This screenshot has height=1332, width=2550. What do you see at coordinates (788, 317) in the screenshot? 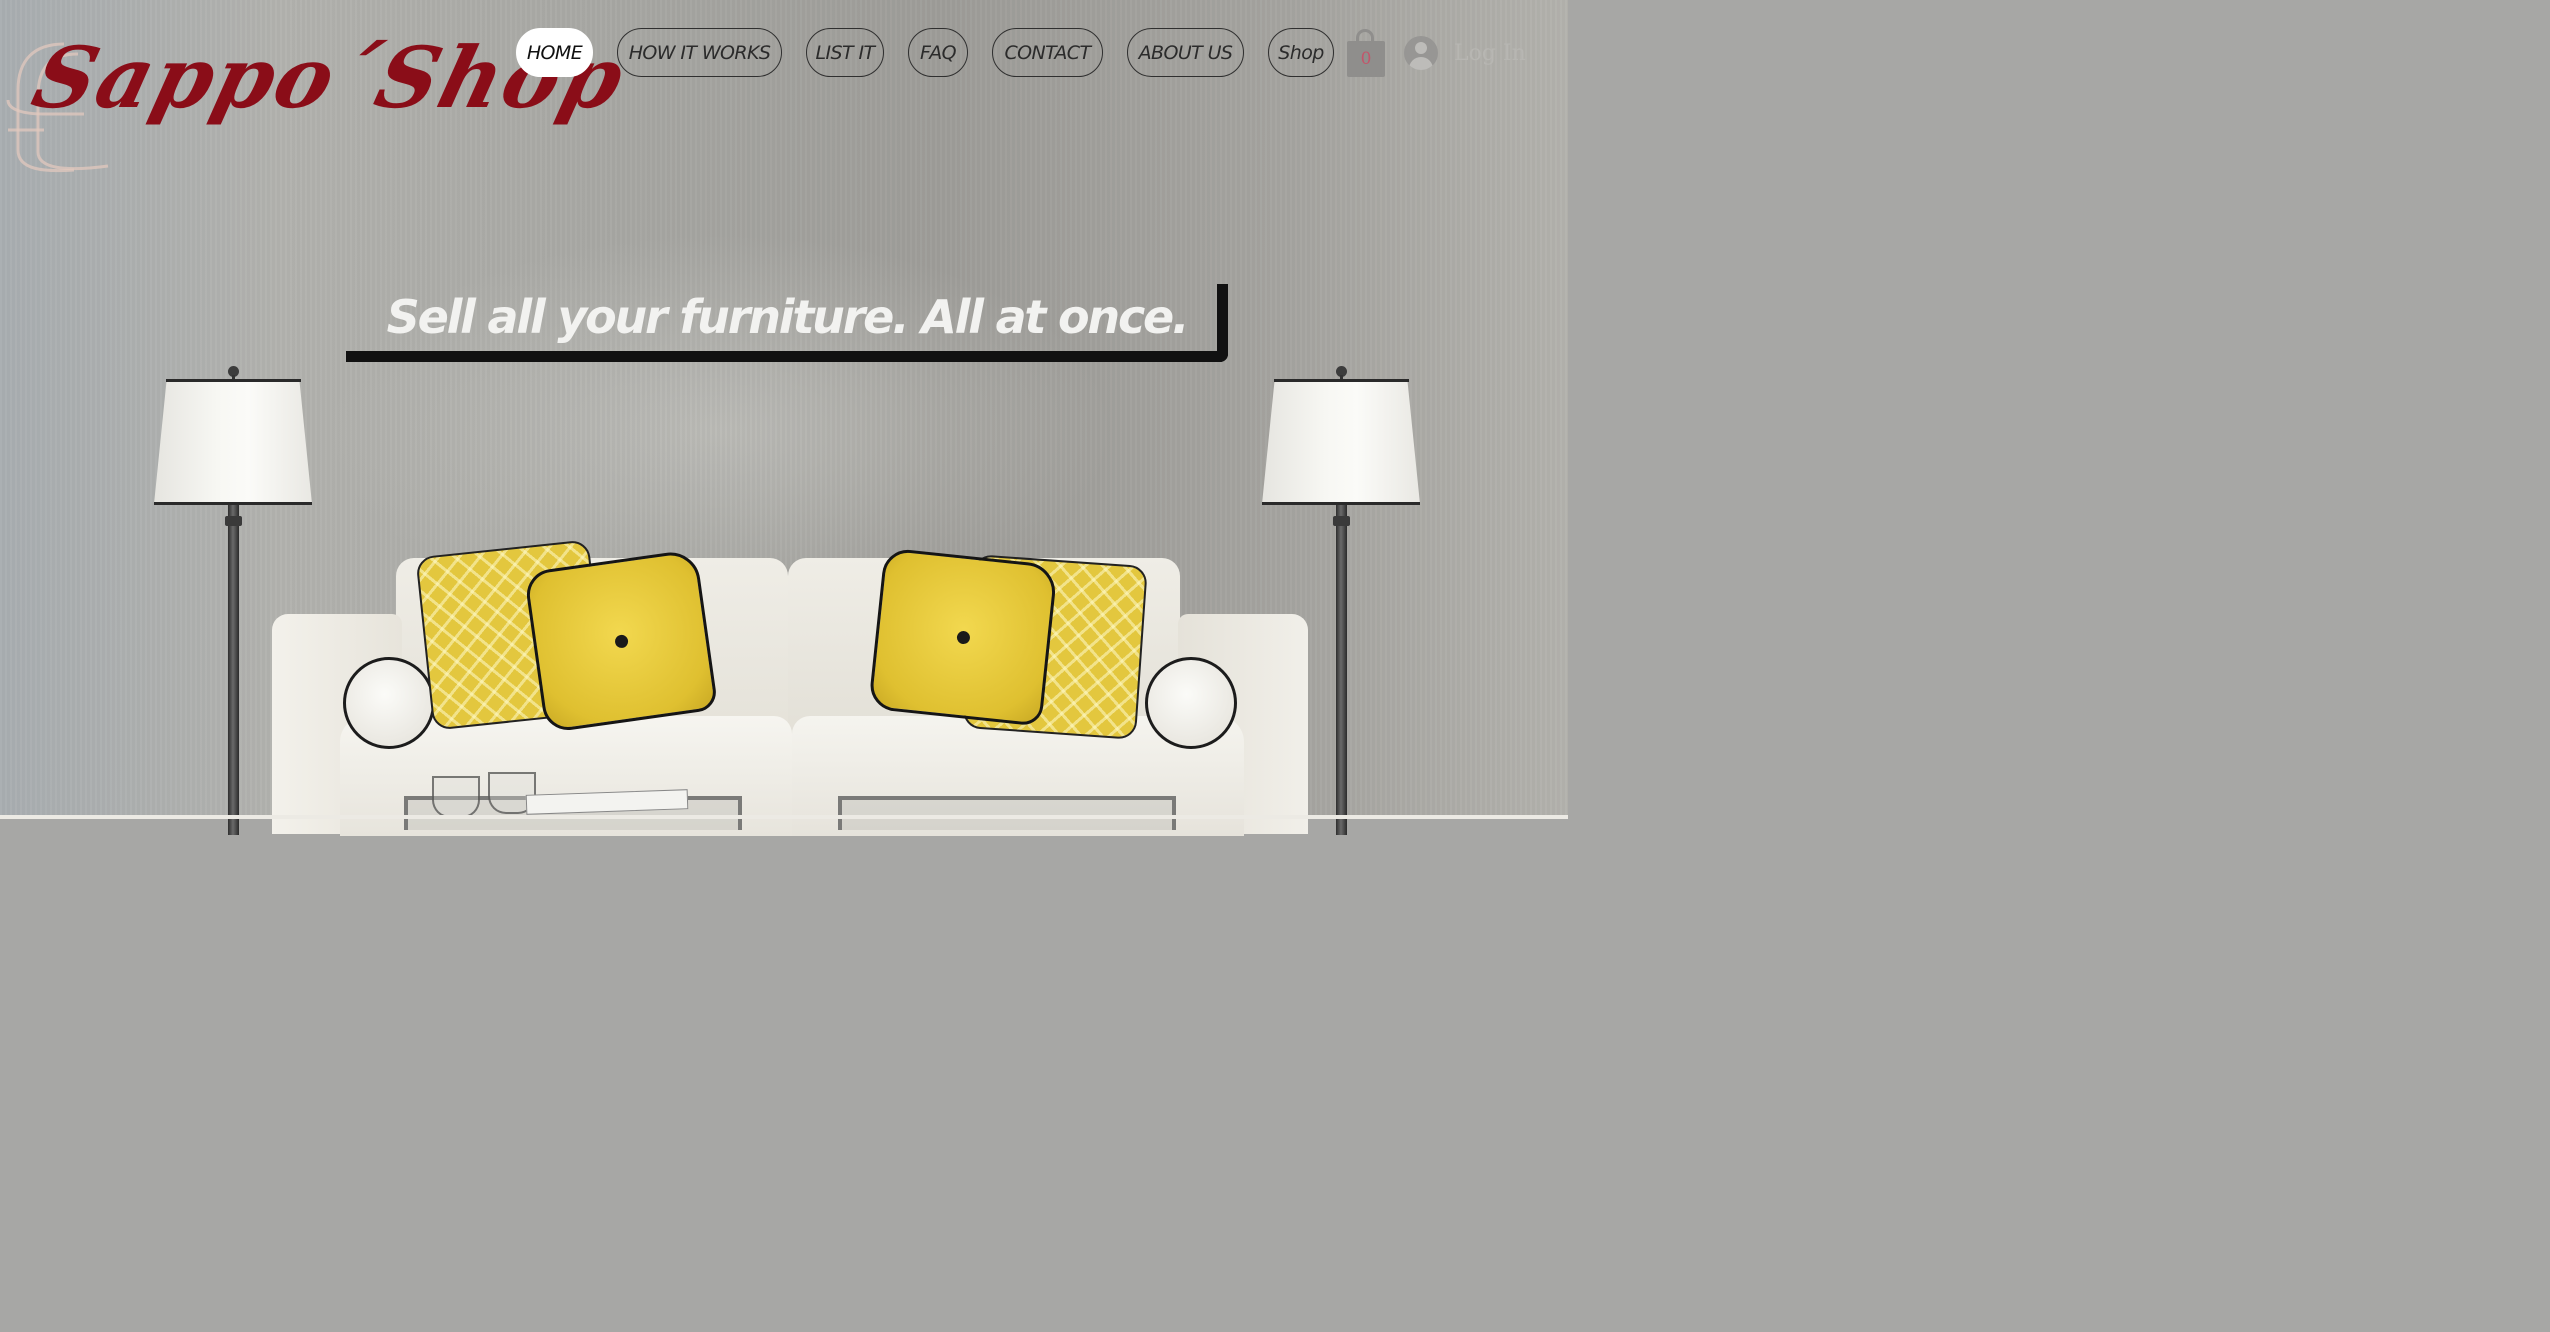
I see `hero-headline: Sell all your furniture. All at once.` at bounding box center [788, 317].